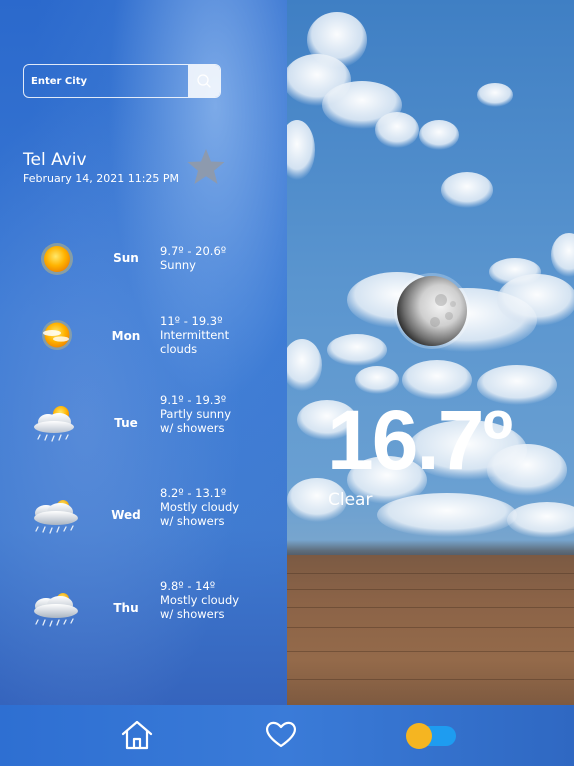  I want to click on forecast-day: Mon, so click(126, 336).